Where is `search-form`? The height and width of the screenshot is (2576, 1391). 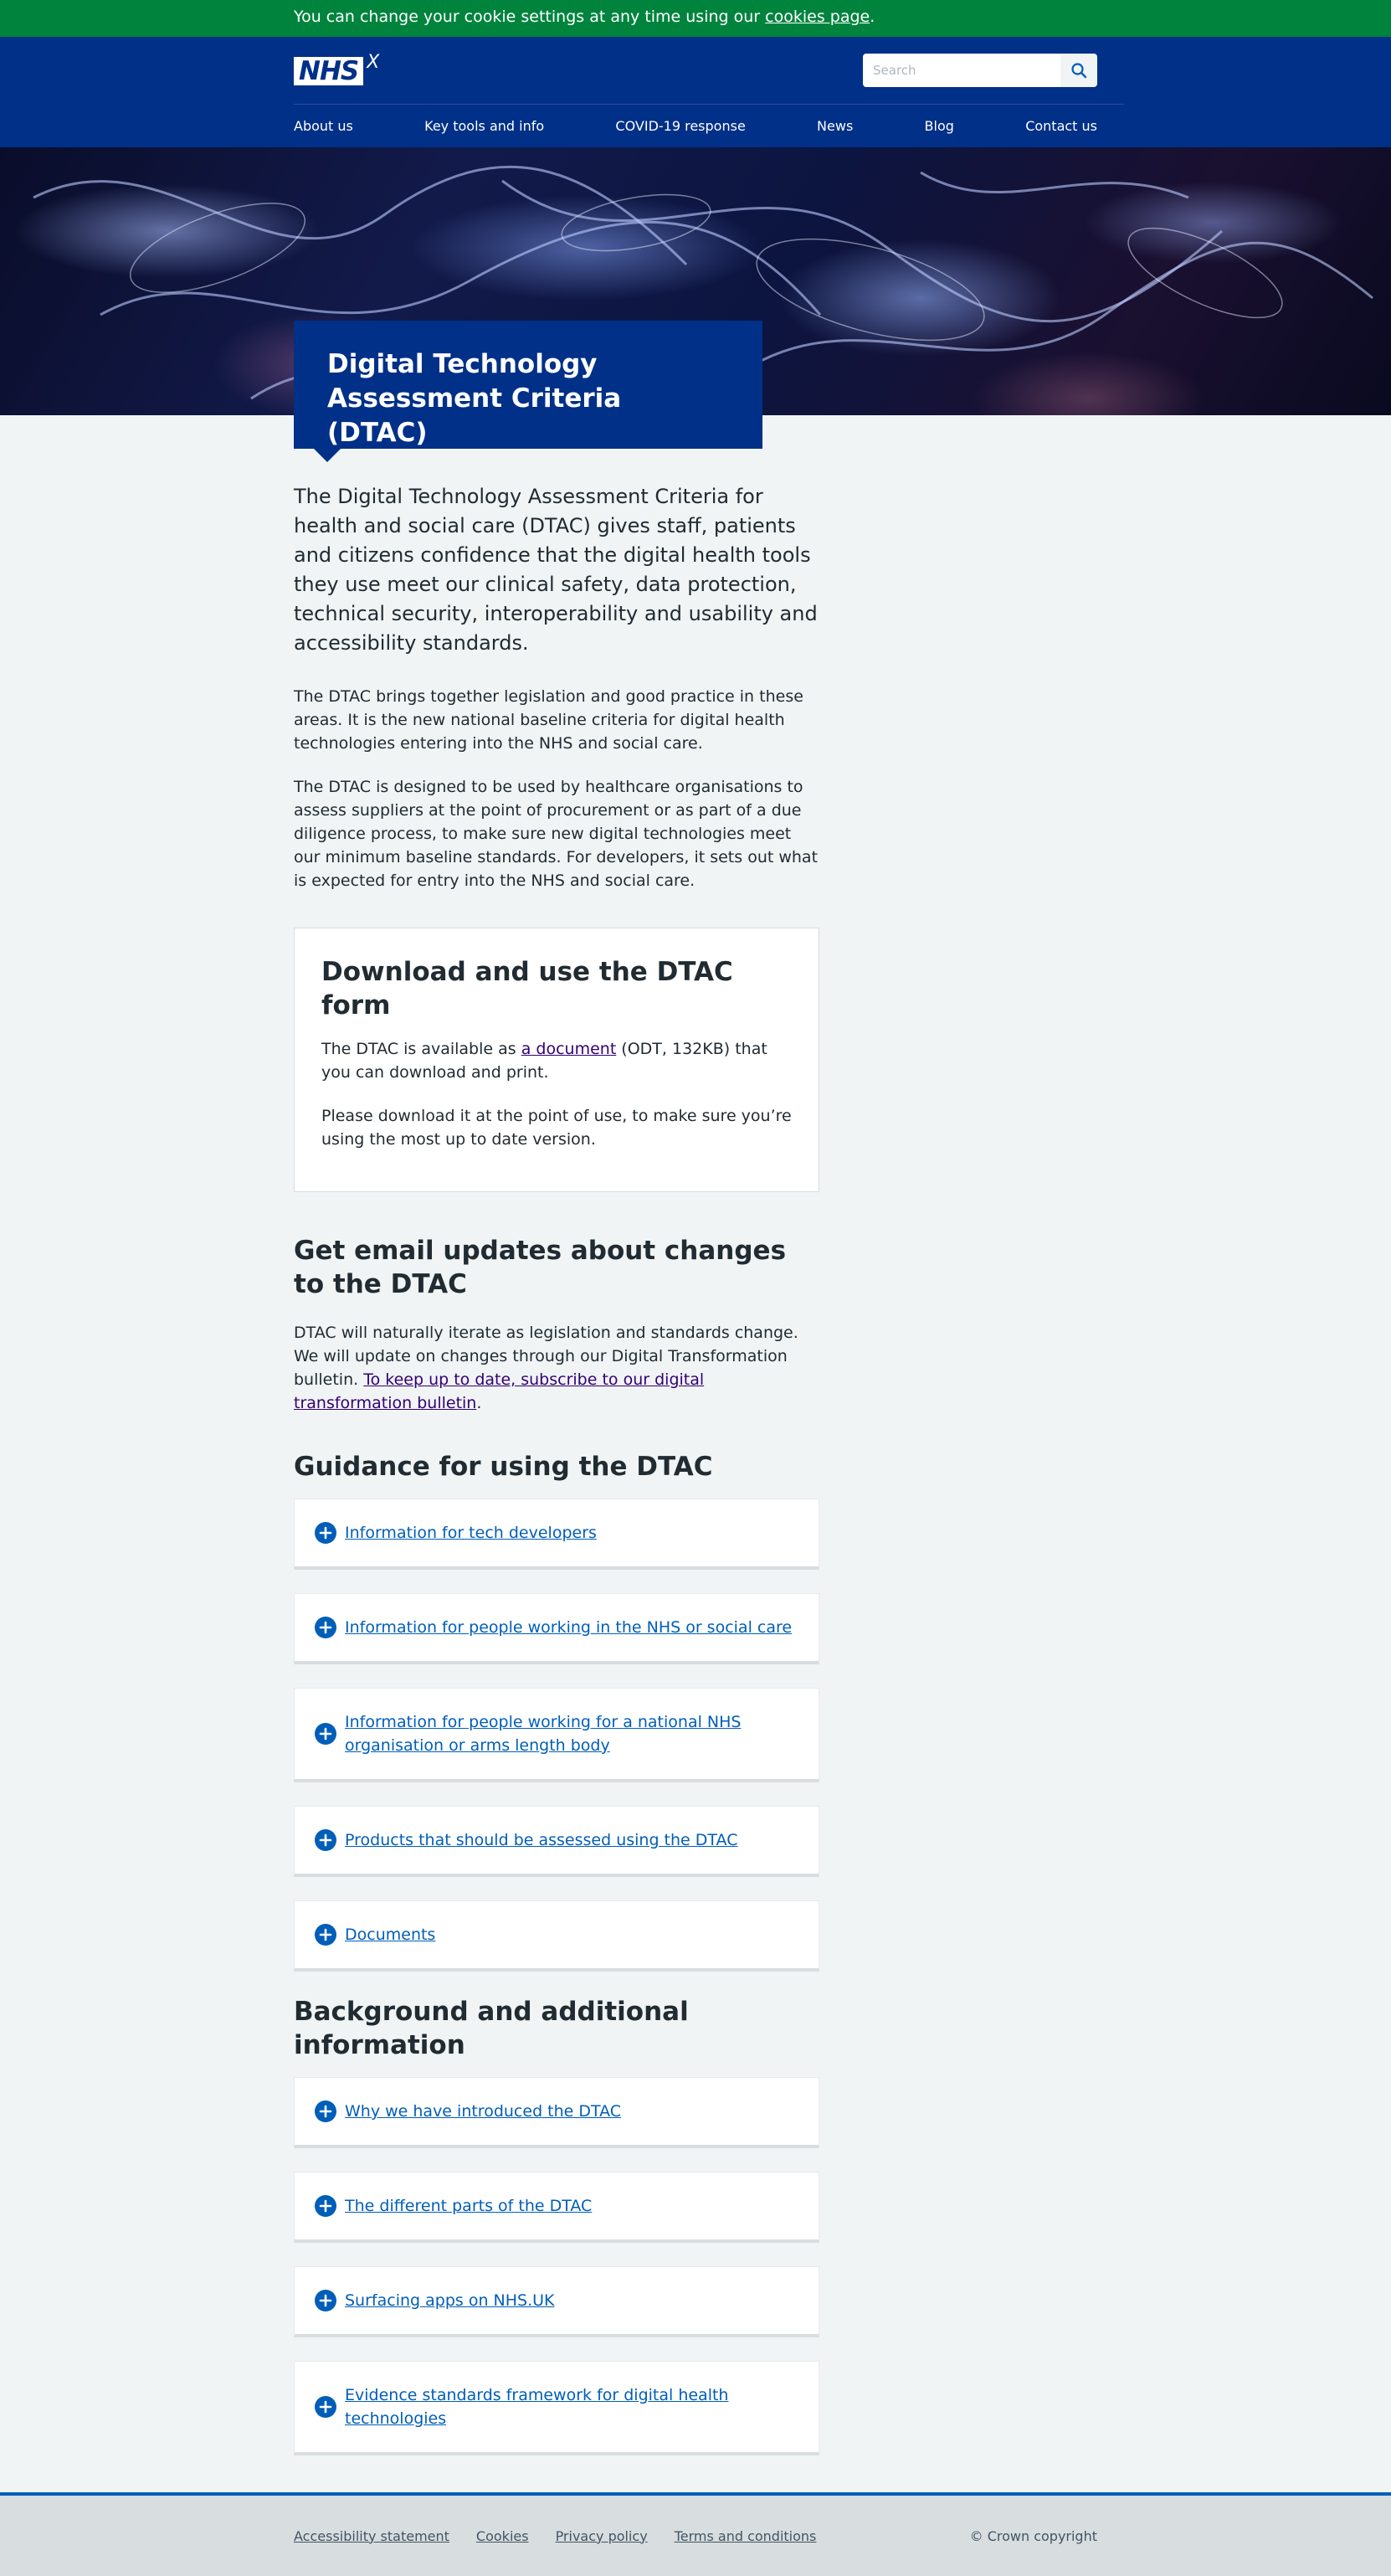
search-form is located at coordinates (980, 70).